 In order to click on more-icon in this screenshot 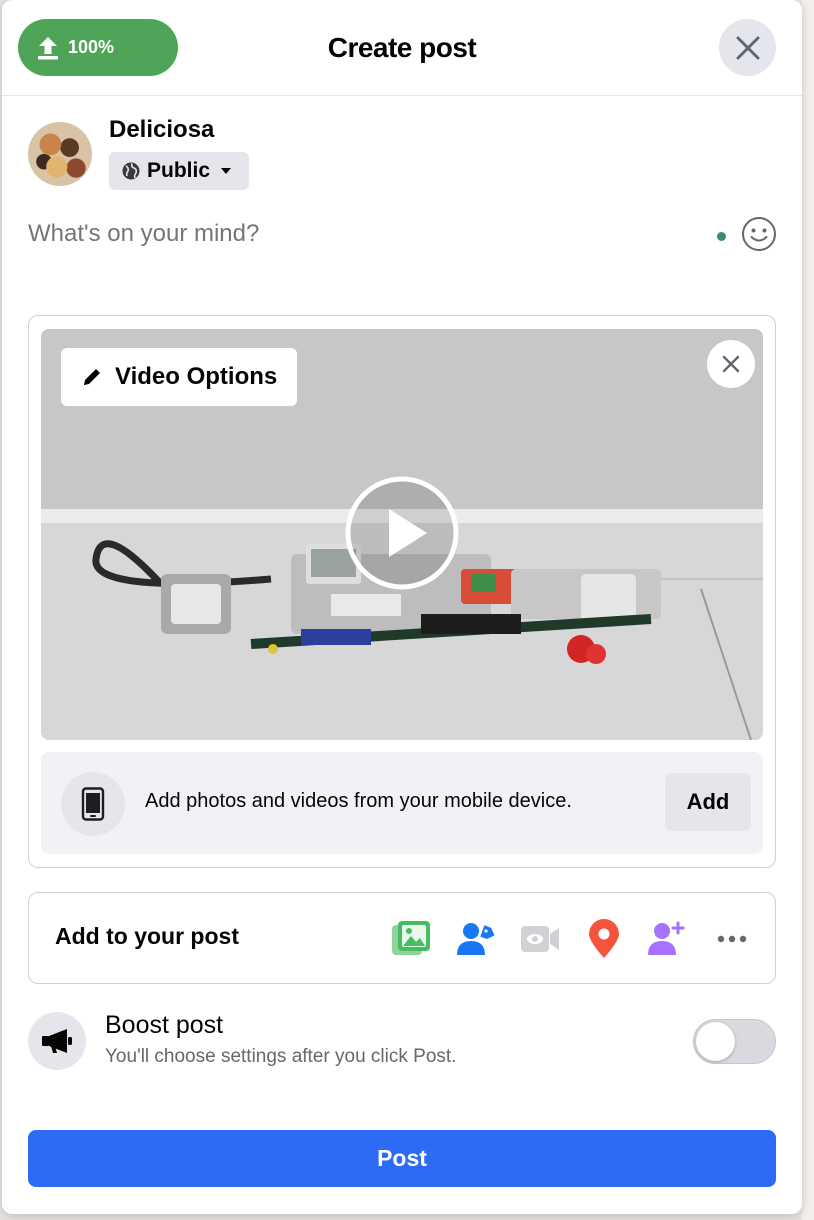, I will do `click(732, 939)`.